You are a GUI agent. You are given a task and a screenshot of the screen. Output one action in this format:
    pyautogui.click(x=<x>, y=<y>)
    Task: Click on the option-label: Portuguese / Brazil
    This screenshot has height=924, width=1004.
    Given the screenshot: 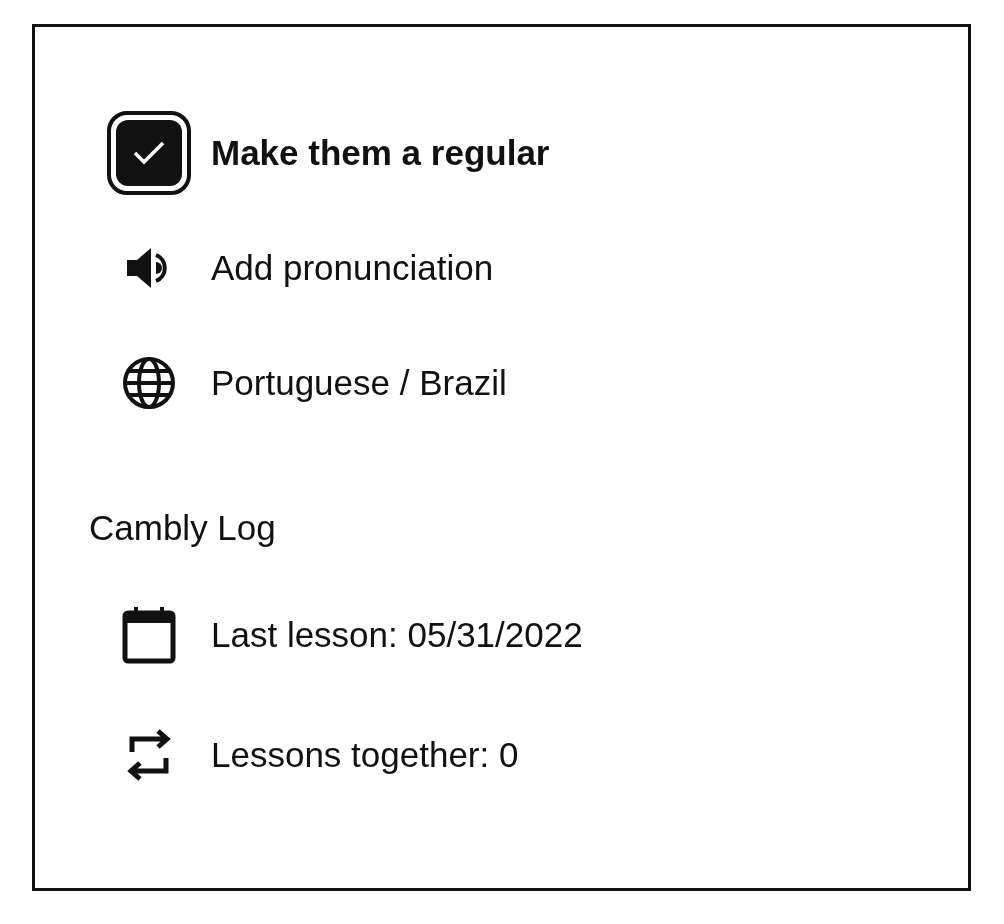 What is the action you would take?
    pyautogui.click(x=359, y=383)
    